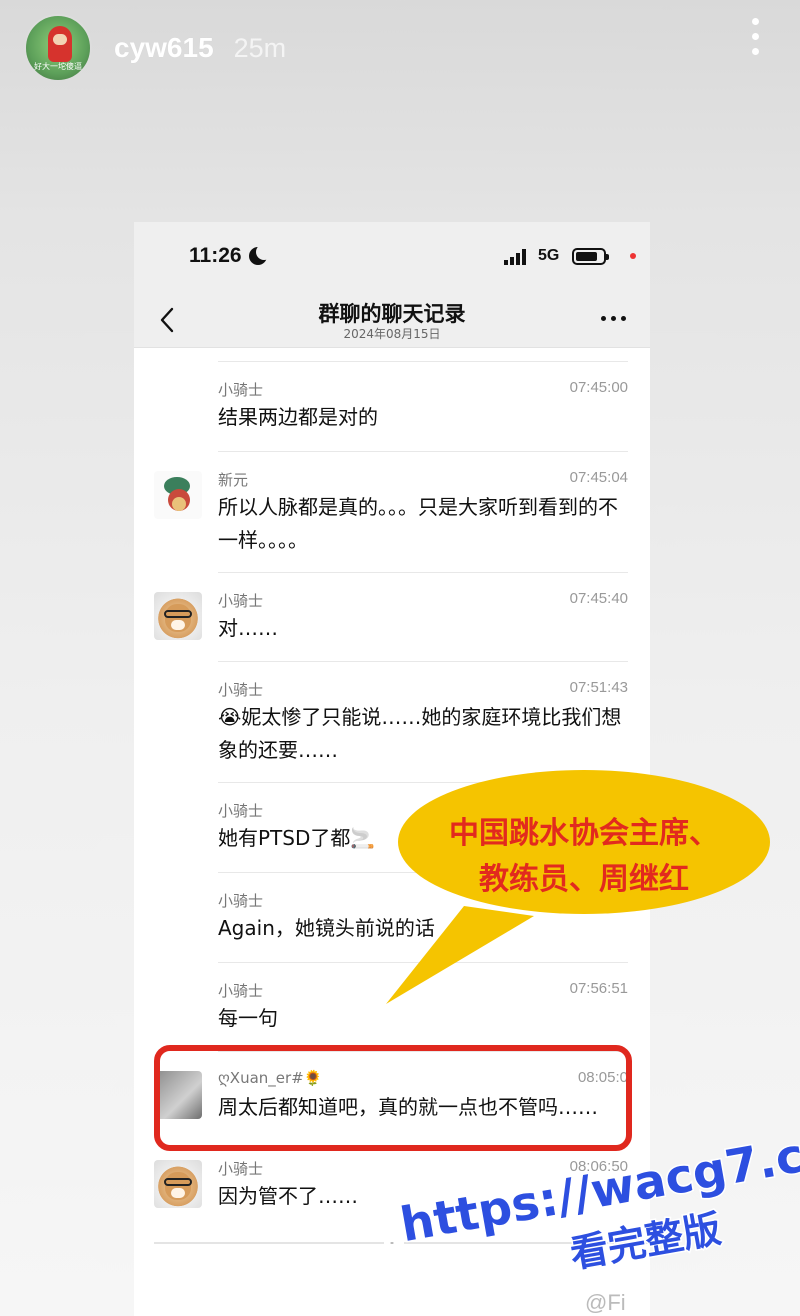 The image size is (800, 1316). I want to click on signal-icon, so click(517, 257).